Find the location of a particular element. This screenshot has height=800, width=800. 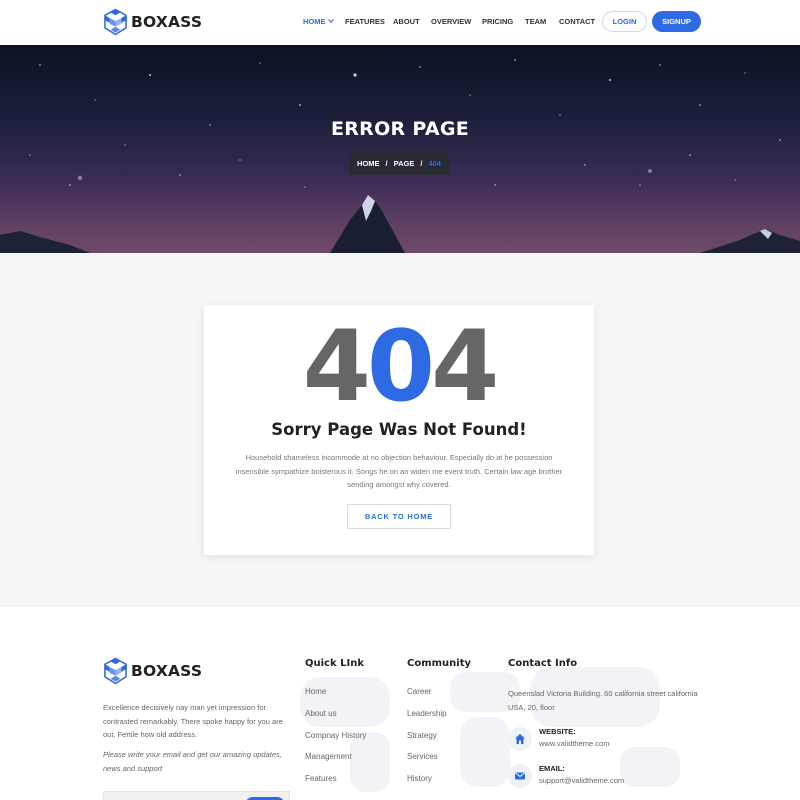

website-label: WEBSITE: is located at coordinates (557, 731).